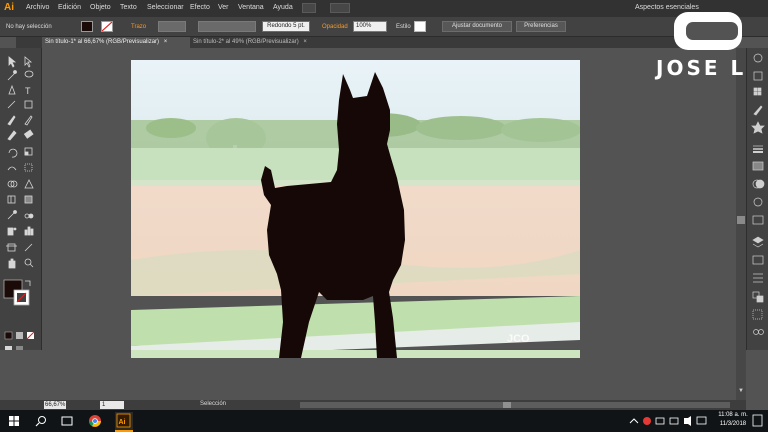 The width and height of the screenshot is (768, 432). What do you see at coordinates (757, 91) in the screenshot?
I see `swatches-icon` at bounding box center [757, 91].